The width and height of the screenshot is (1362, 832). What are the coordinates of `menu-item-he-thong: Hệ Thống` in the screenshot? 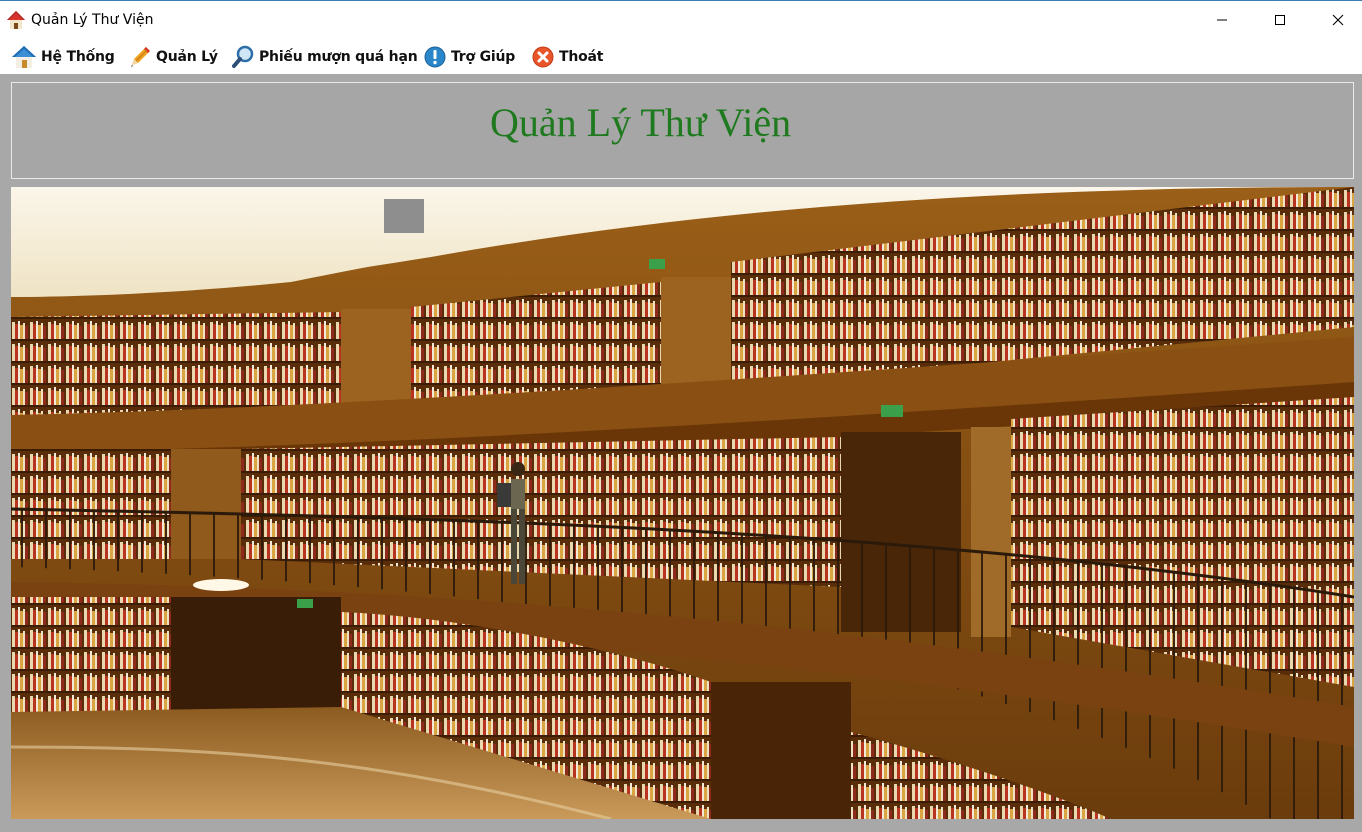 It's located at (63, 57).